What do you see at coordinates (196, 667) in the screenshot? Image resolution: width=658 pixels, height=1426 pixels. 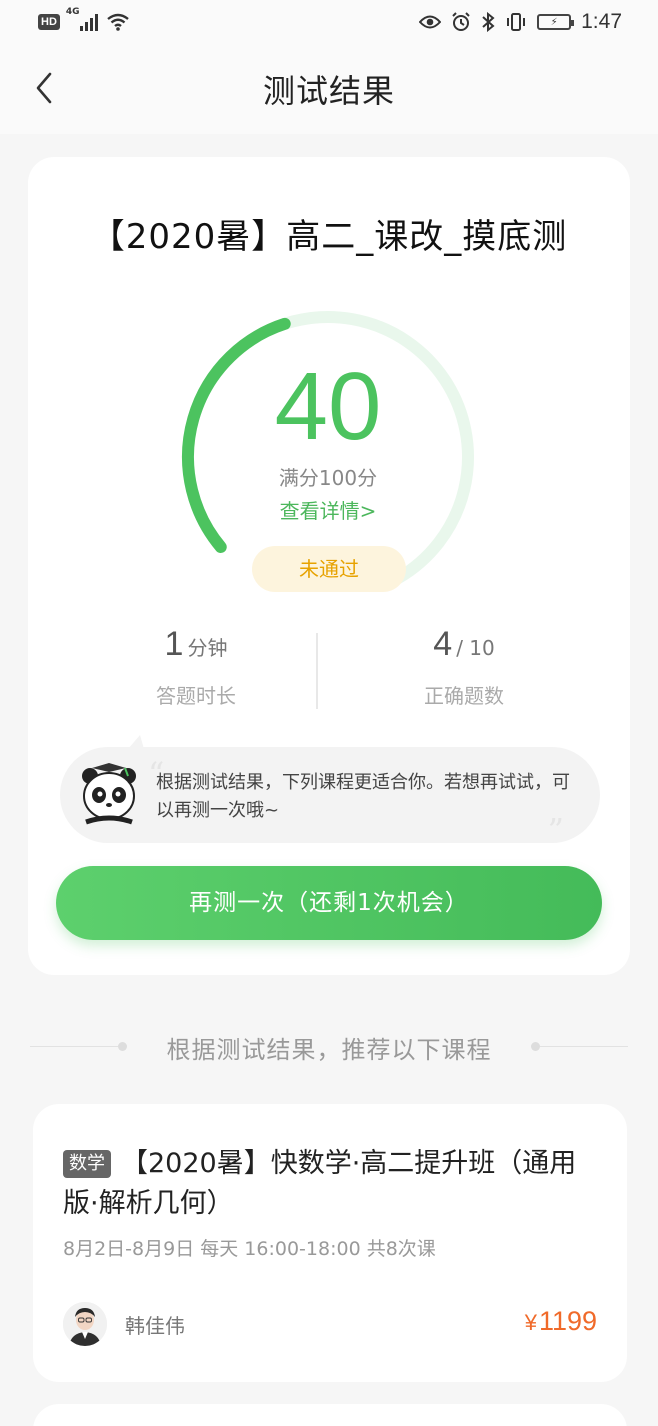 I see `time-stat: 1 分钟 答题时长` at bounding box center [196, 667].